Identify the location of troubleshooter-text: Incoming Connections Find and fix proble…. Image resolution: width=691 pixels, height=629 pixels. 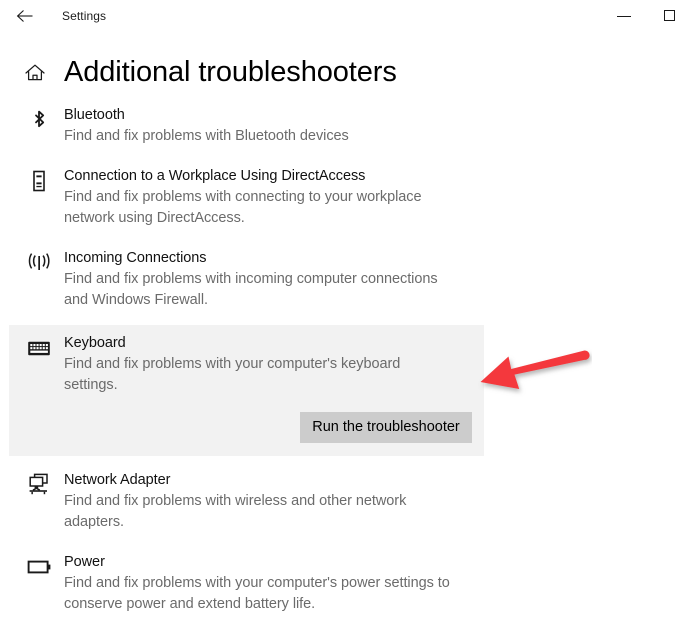
(377, 279).